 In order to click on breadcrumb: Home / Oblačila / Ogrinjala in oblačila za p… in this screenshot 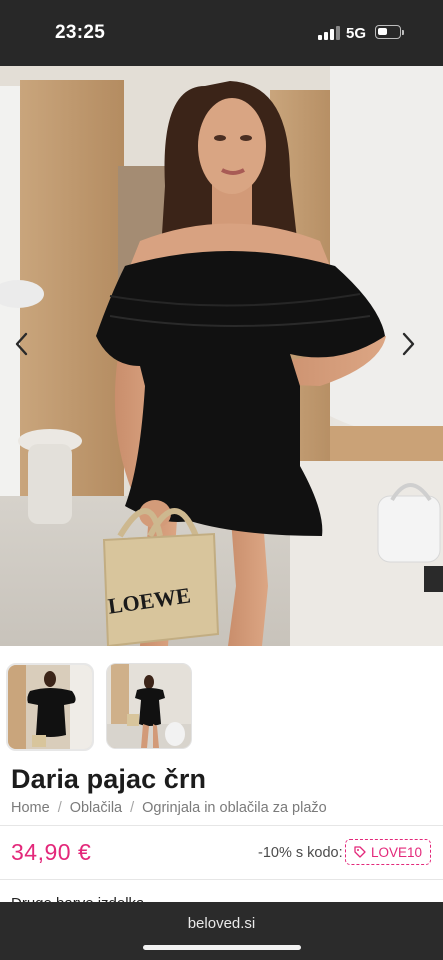, I will do `click(169, 808)`.